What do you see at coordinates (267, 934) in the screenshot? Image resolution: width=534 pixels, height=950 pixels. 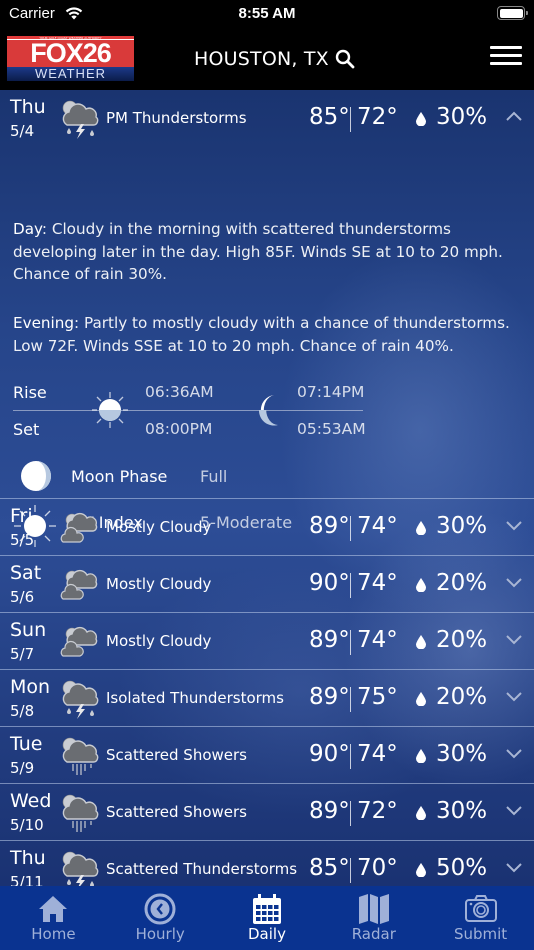 I see `tab-label: Daily` at bounding box center [267, 934].